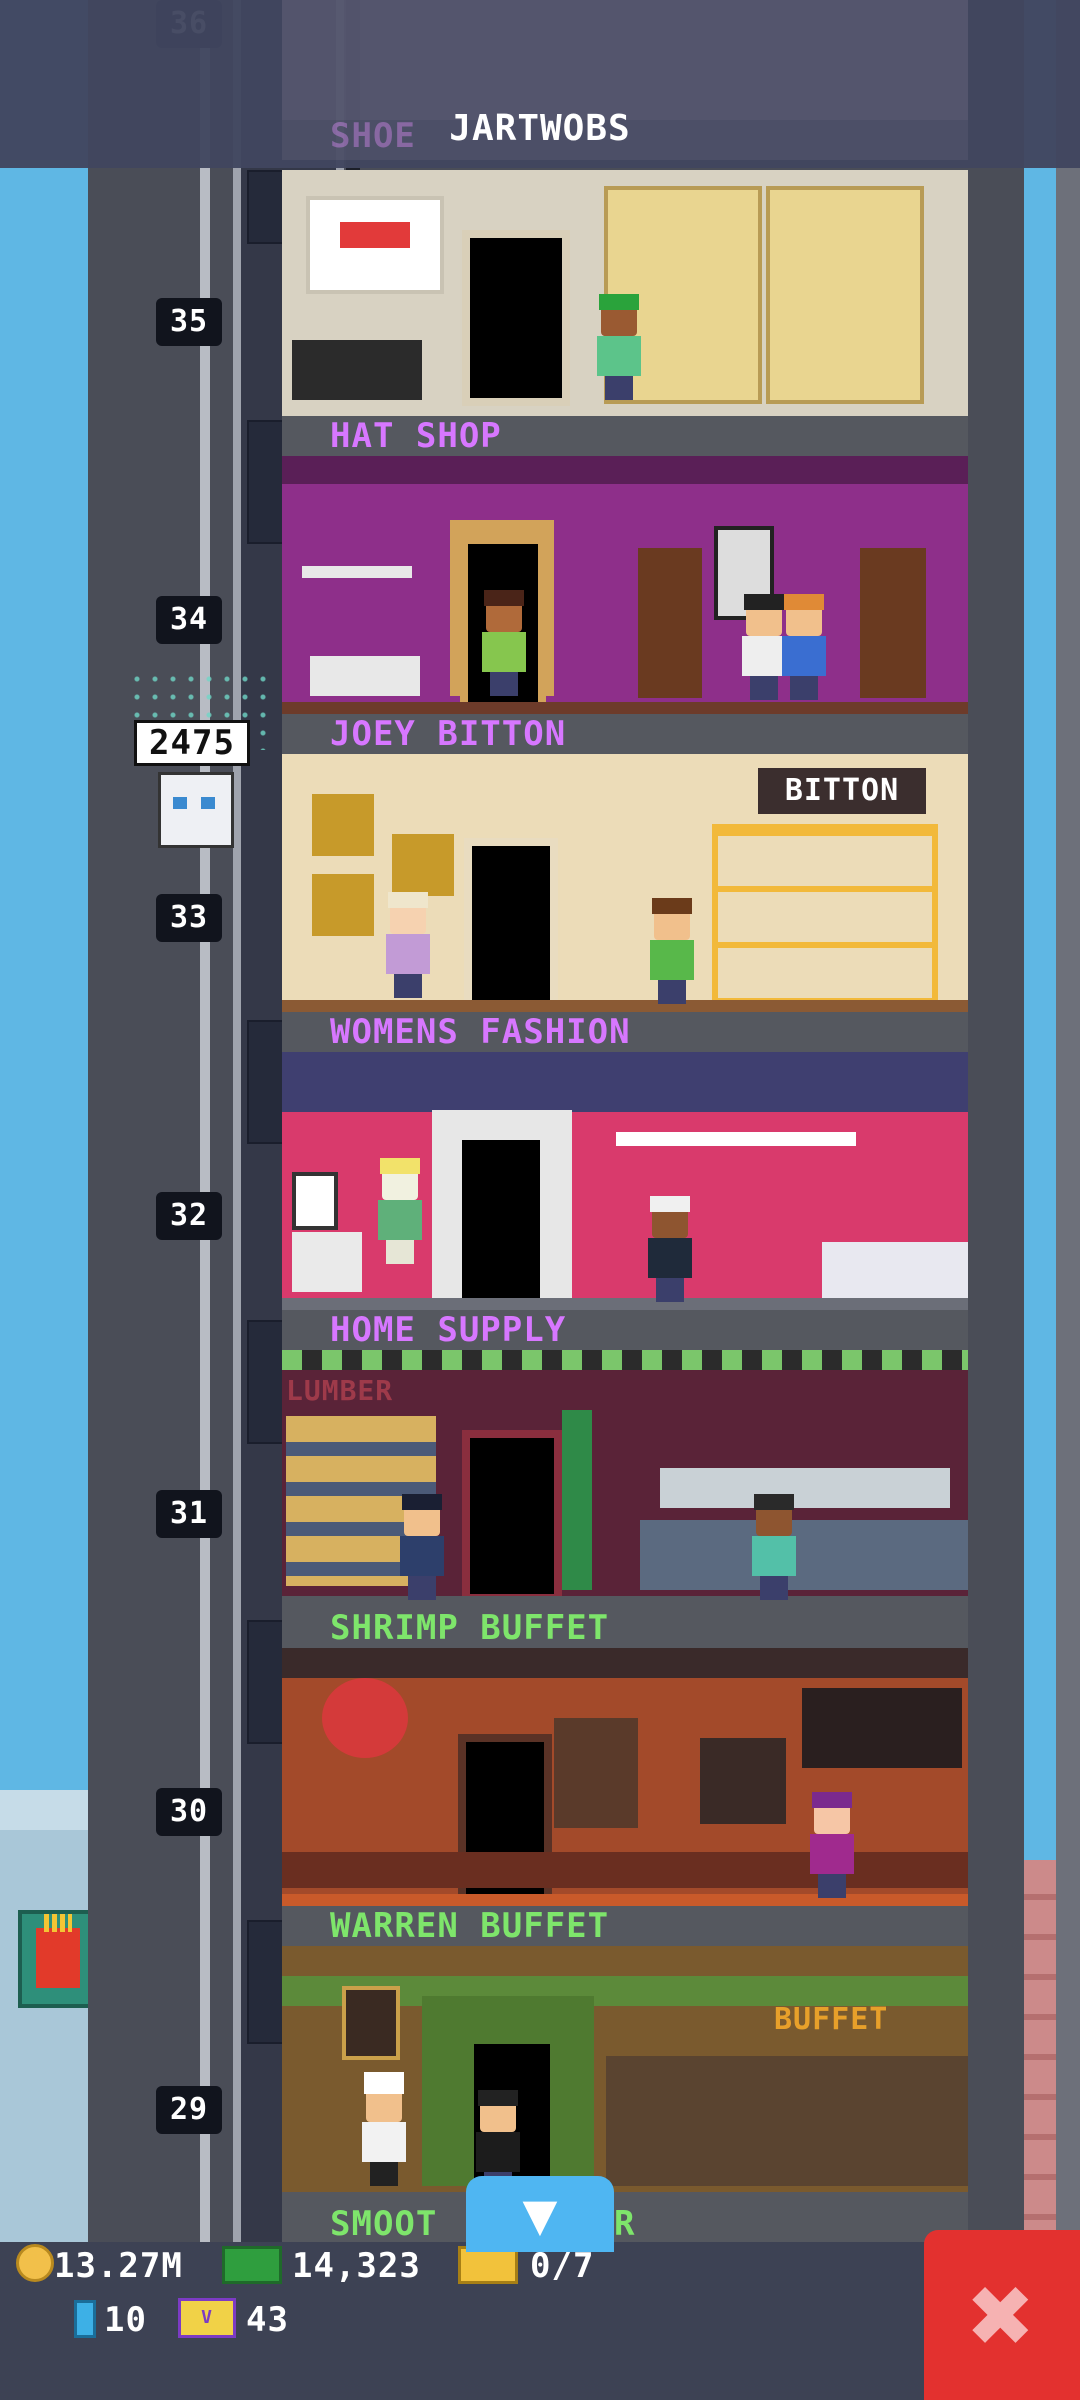 This screenshot has height=2400, width=1080. I want to click on bitizen-chef, so click(384, 2129).